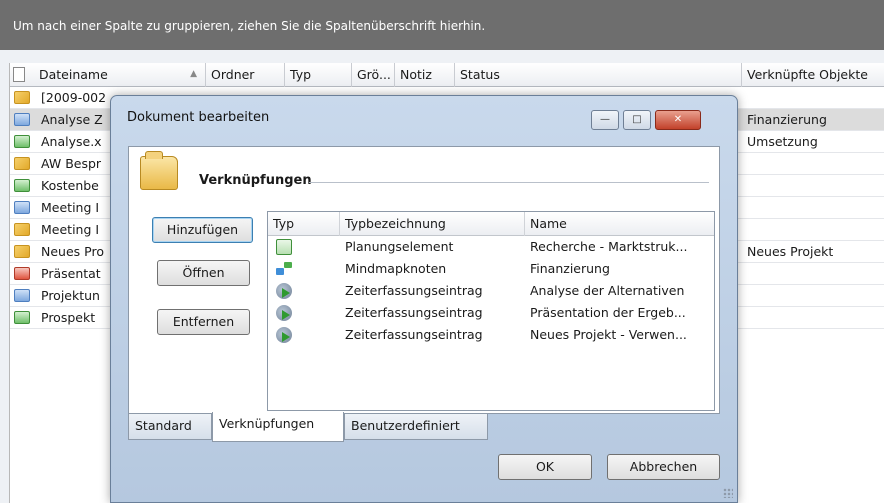 This screenshot has width=884, height=503. I want to click on column-header-status: Status, so click(598, 75).